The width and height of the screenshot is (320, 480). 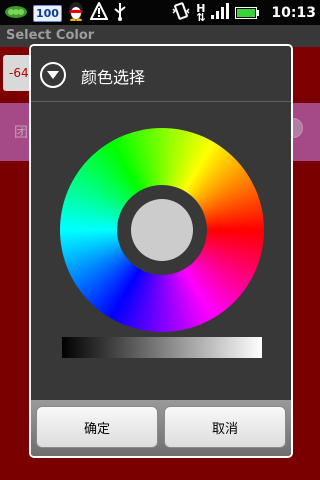 I want to click on usb-icon, so click(x=120, y=13).